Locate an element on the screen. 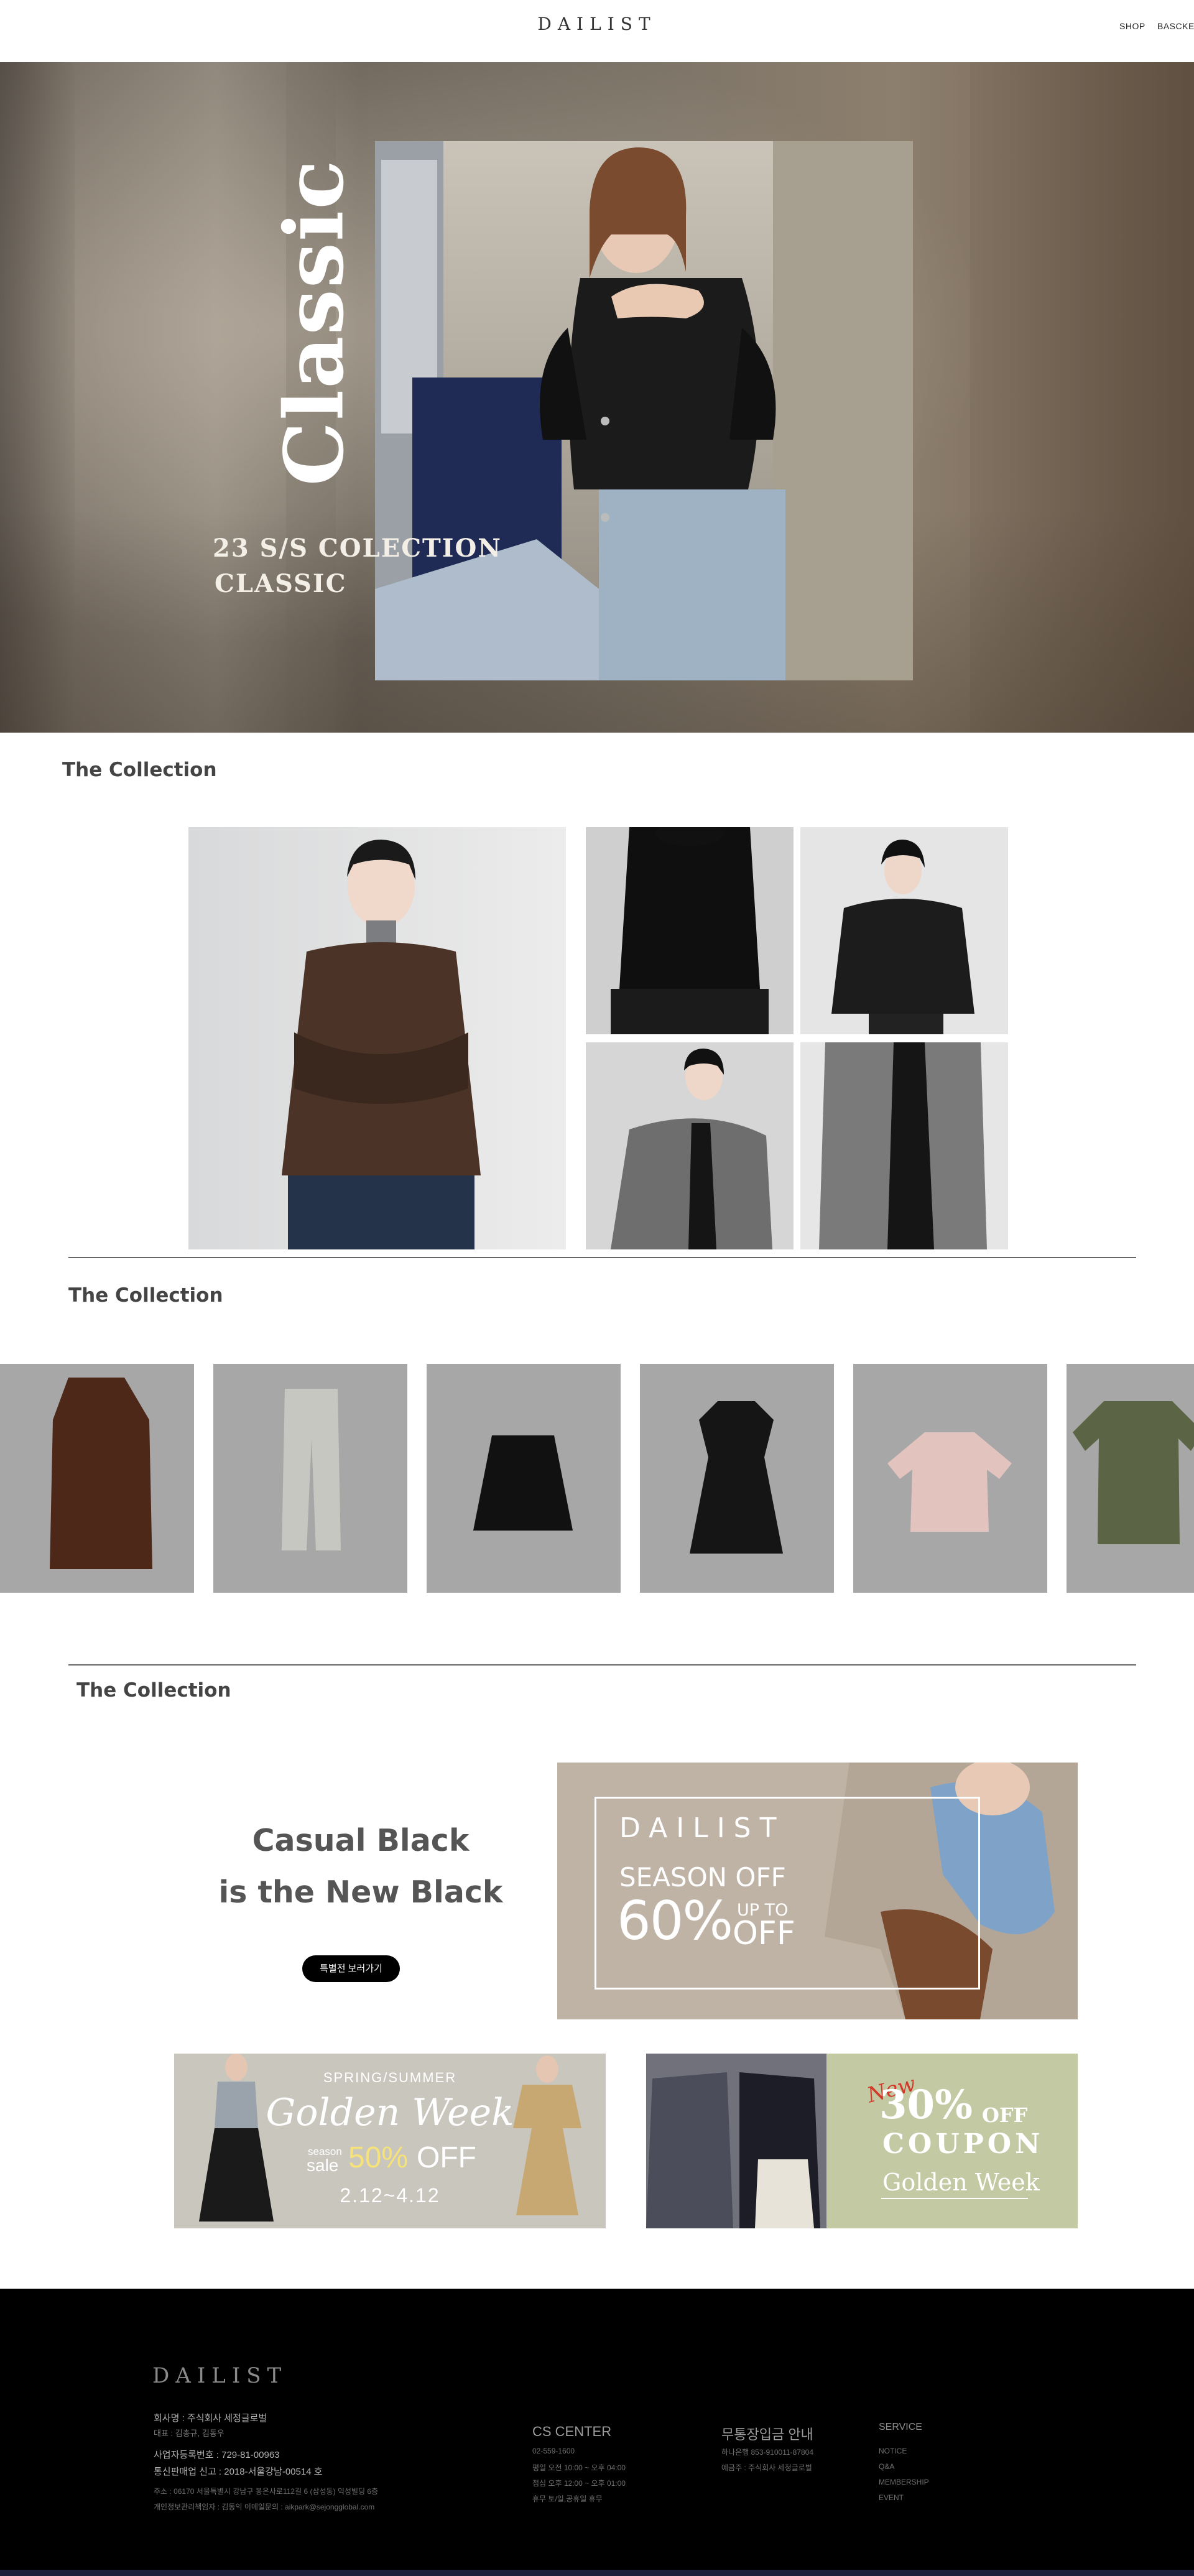 The height and width of the screenshot is (2576, 1194). footer-company: 회사명 : 주식회사 세정글로벌 is located at coordinates (210, 2419).